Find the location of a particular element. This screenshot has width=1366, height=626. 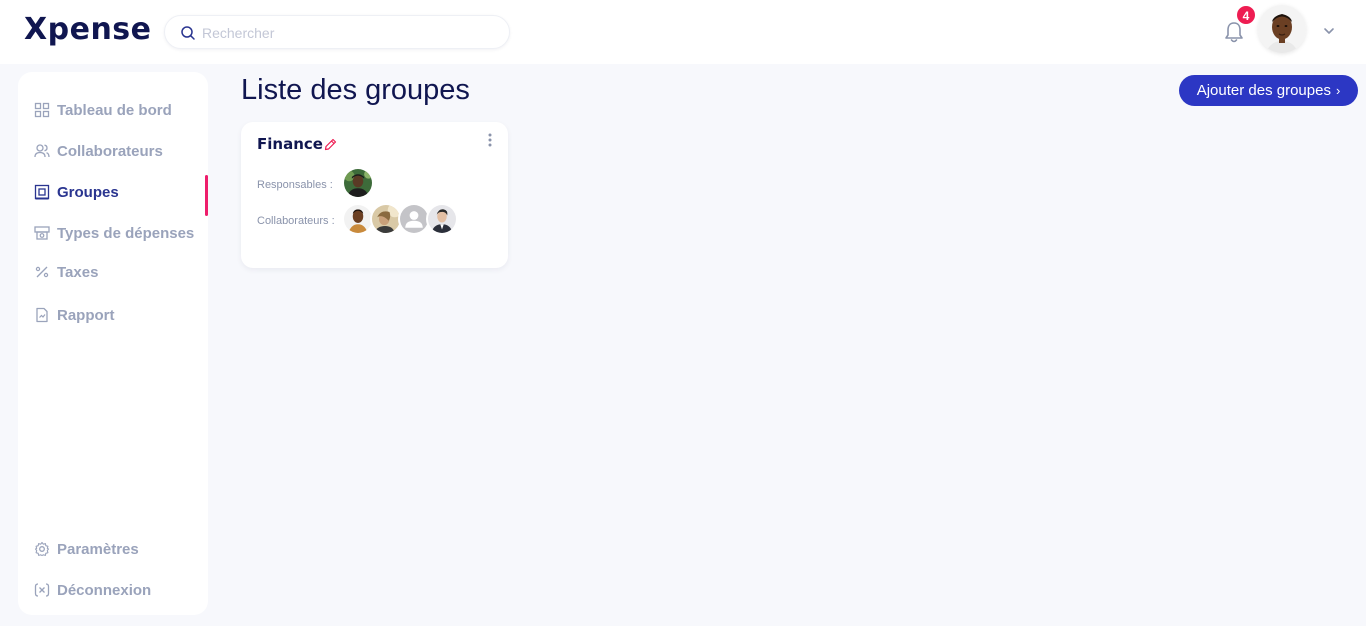

sidebar-item-parametres: Paramètres is located at coordinates (113, 549).